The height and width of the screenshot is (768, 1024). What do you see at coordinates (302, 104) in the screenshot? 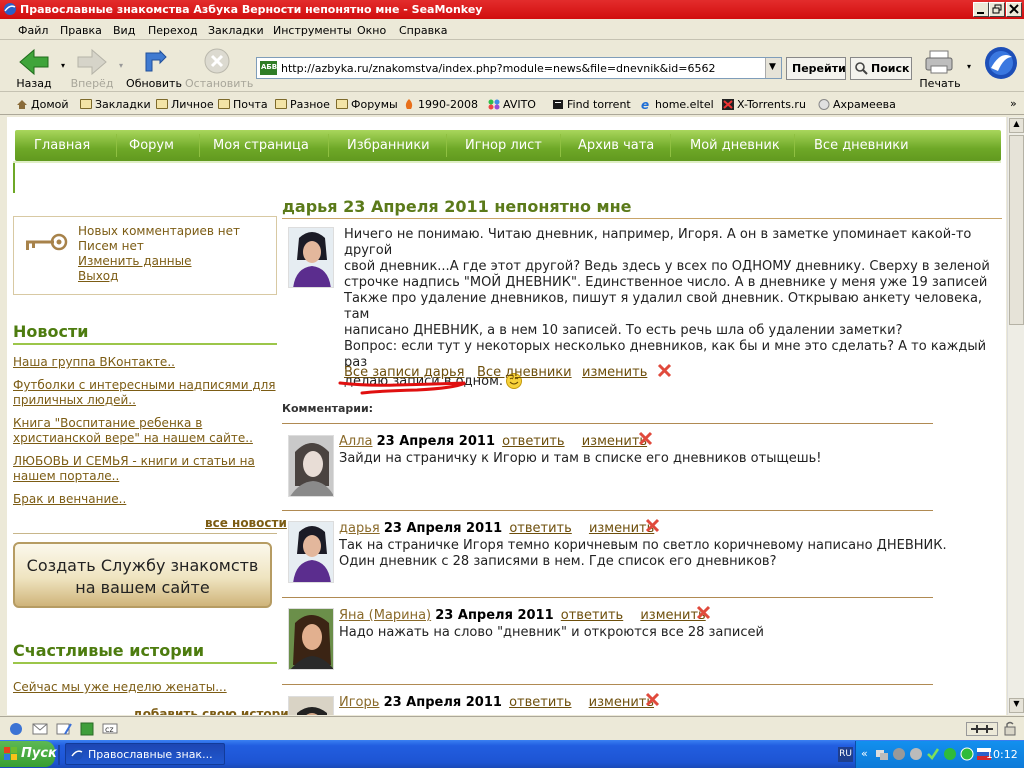
I see `bookmark-folder-misc: Разное` at bounding box center [302, 104].